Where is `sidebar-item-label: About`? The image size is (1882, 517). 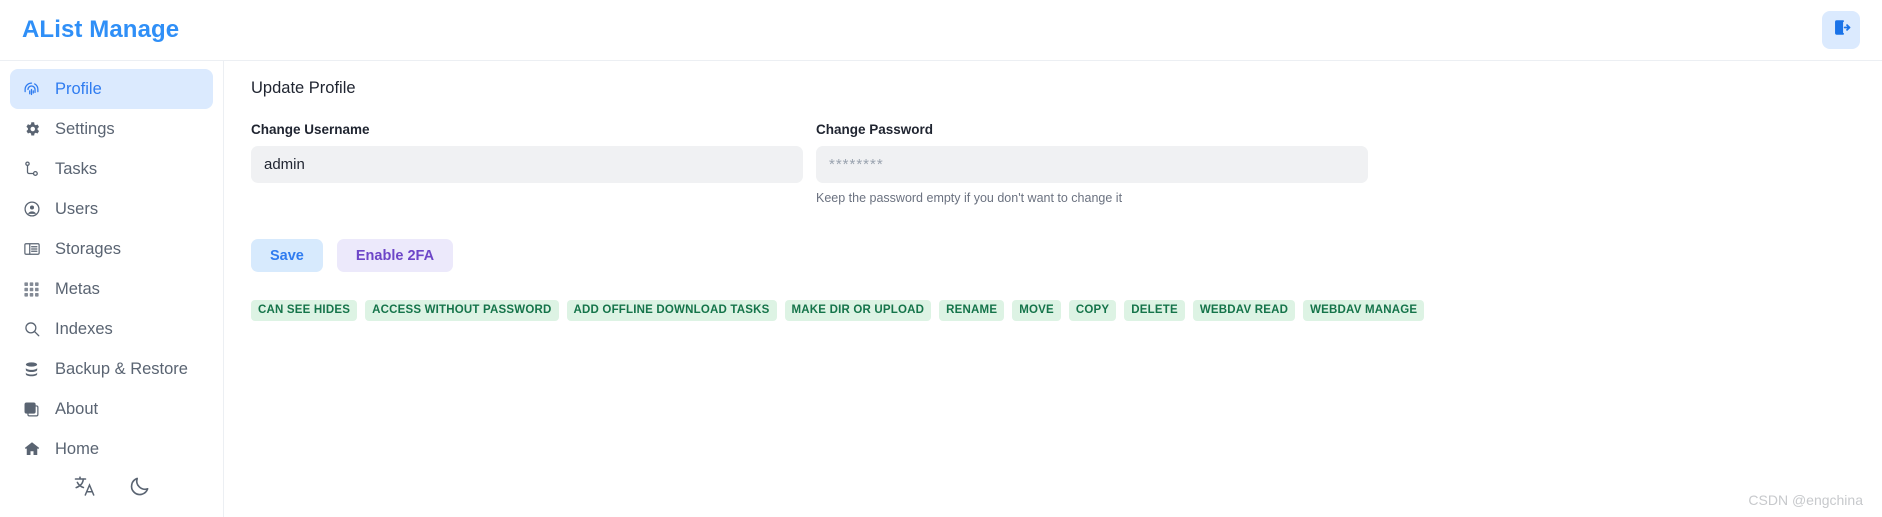
sidebar-item-label: About is located at coordinates (77, 408).